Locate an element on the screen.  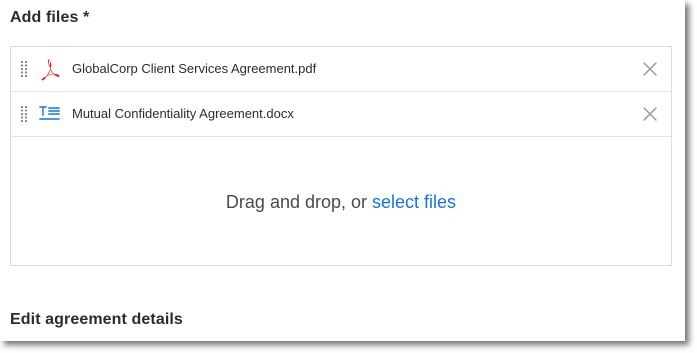
pdf-icon is located at coordinates (50, 70).